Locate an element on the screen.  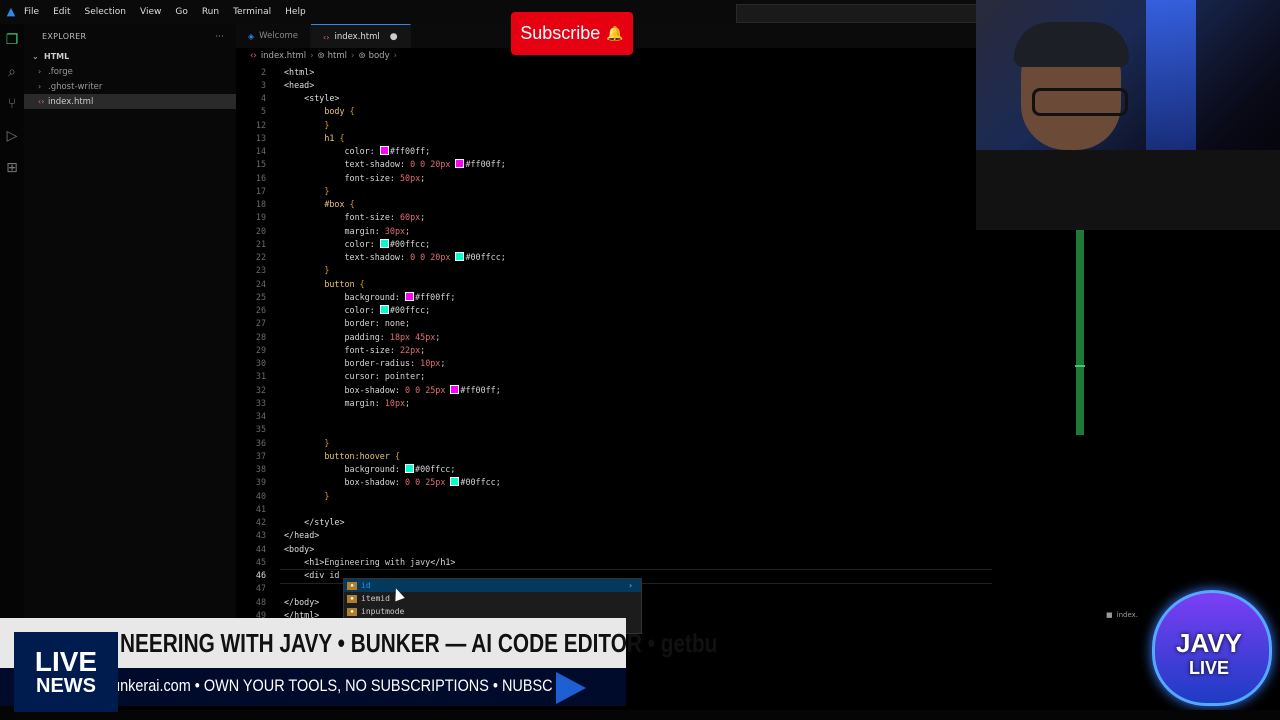
tab-index-html: ‹› index.html ● is located at coordinates (361, 36).